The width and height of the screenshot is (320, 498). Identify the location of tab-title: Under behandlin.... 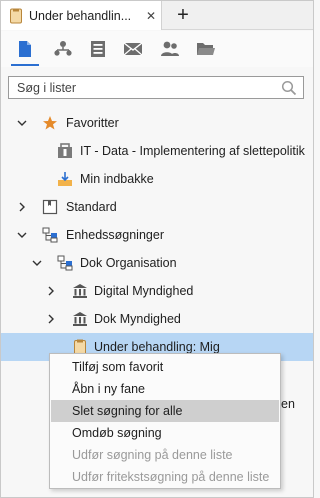
(80, 15).